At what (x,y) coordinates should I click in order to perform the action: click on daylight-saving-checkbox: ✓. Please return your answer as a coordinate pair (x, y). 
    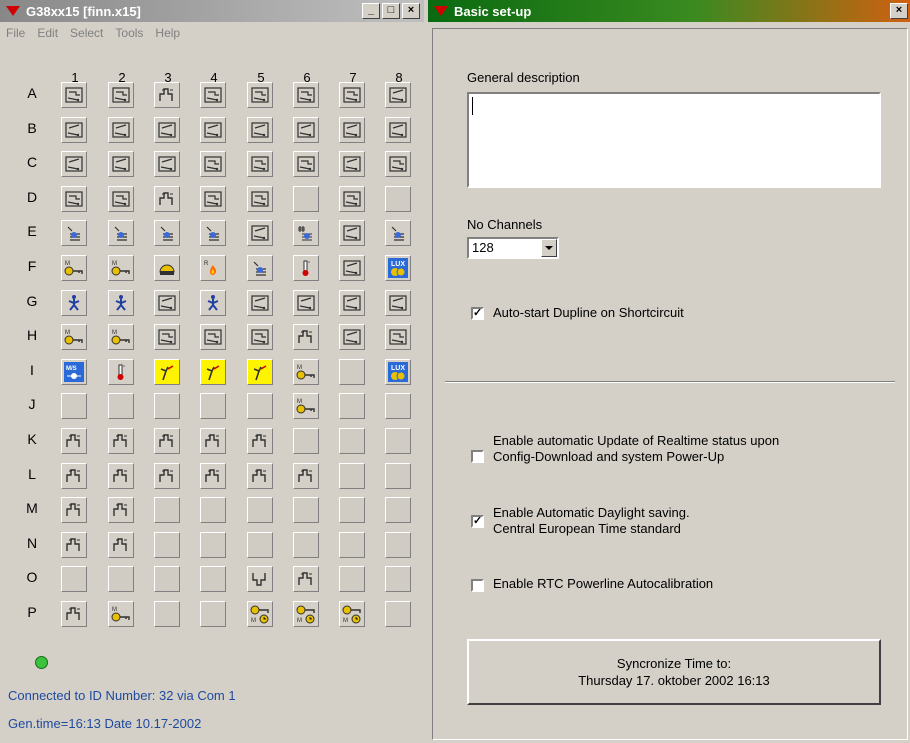
    Looking at the image, I should click on (477, 521).